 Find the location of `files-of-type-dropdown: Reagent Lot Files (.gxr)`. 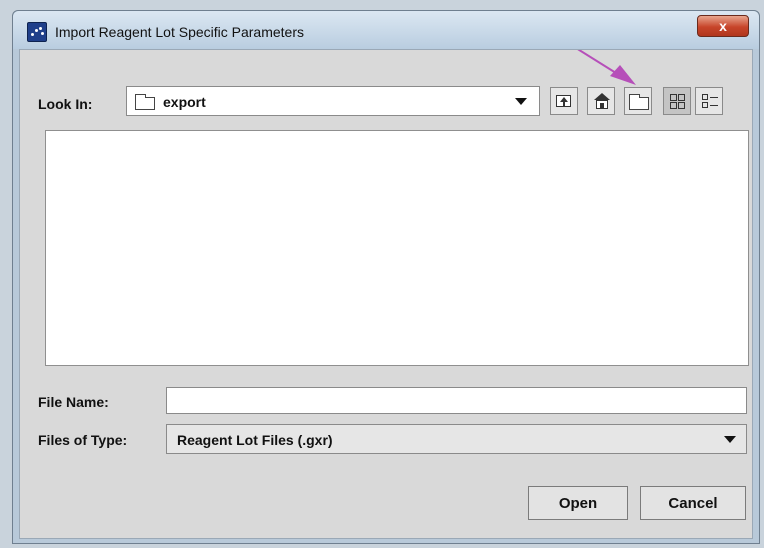

files-of-type-dropdown: Reagent Lot Files (.gxr) is located at coordinates (456, 439).